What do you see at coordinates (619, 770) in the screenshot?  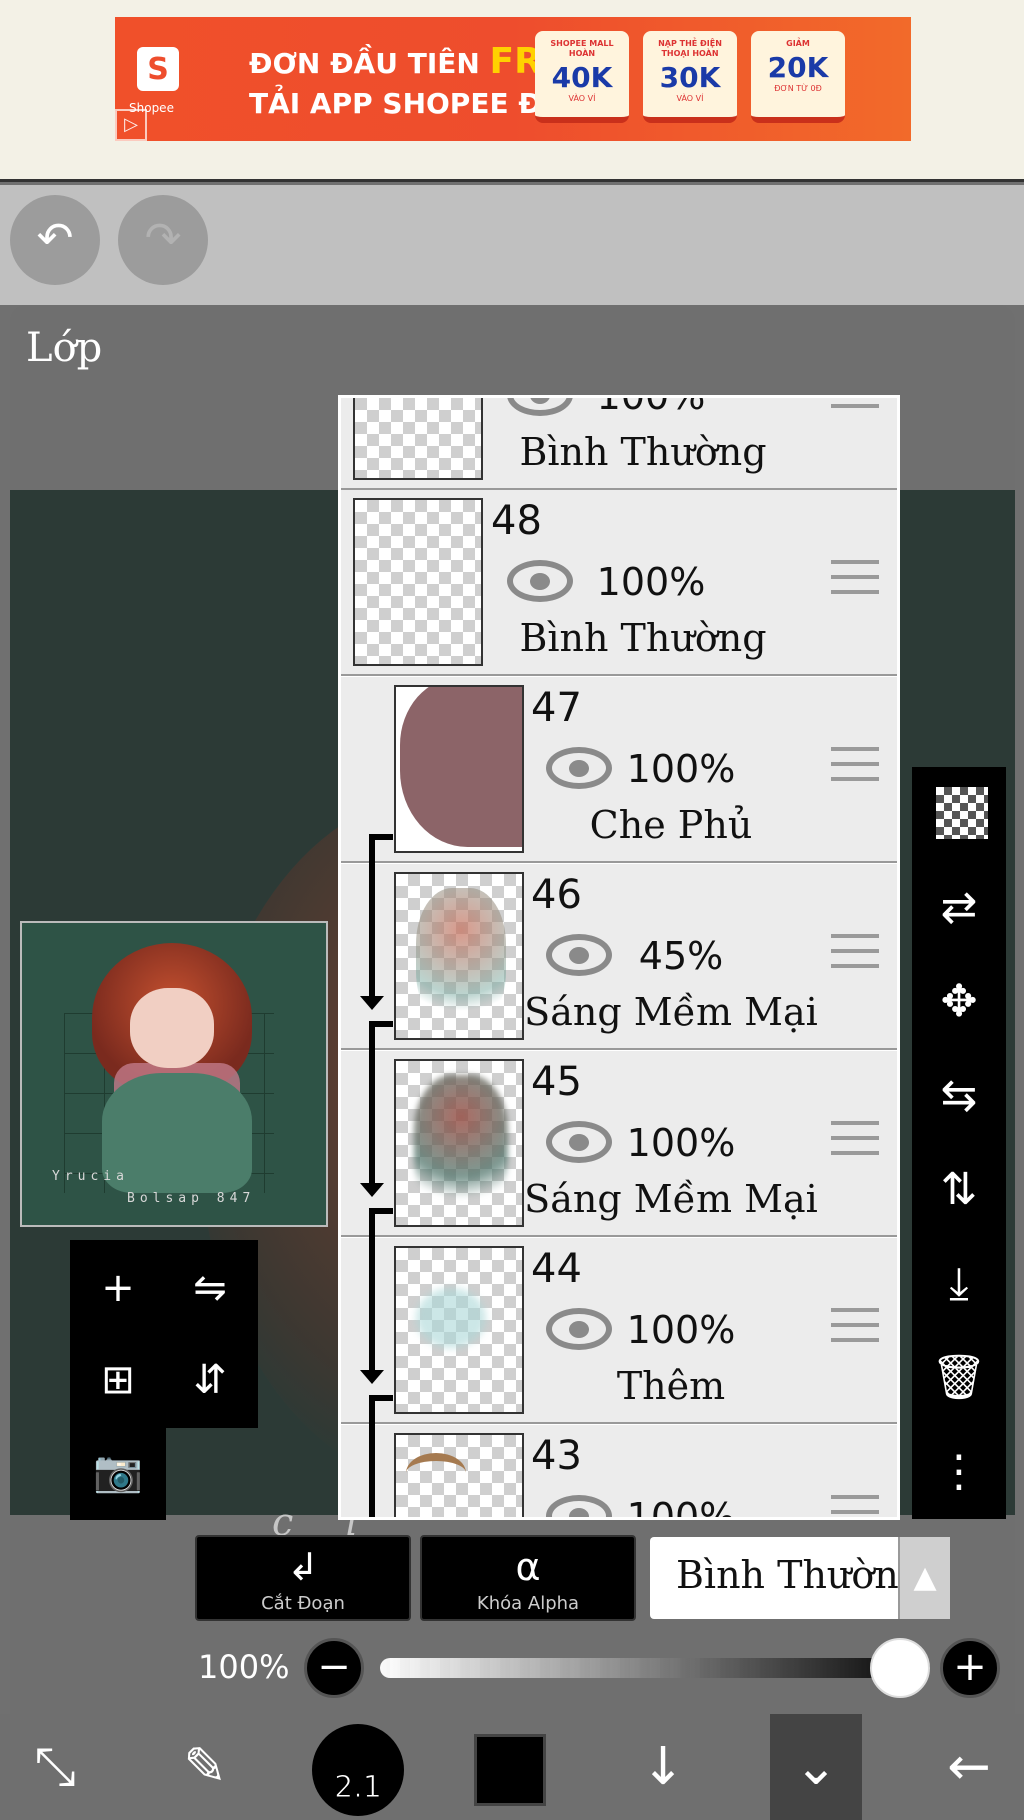 I see `layer-row: 47 100% Che Phủ` at bounding box center [619, 770].